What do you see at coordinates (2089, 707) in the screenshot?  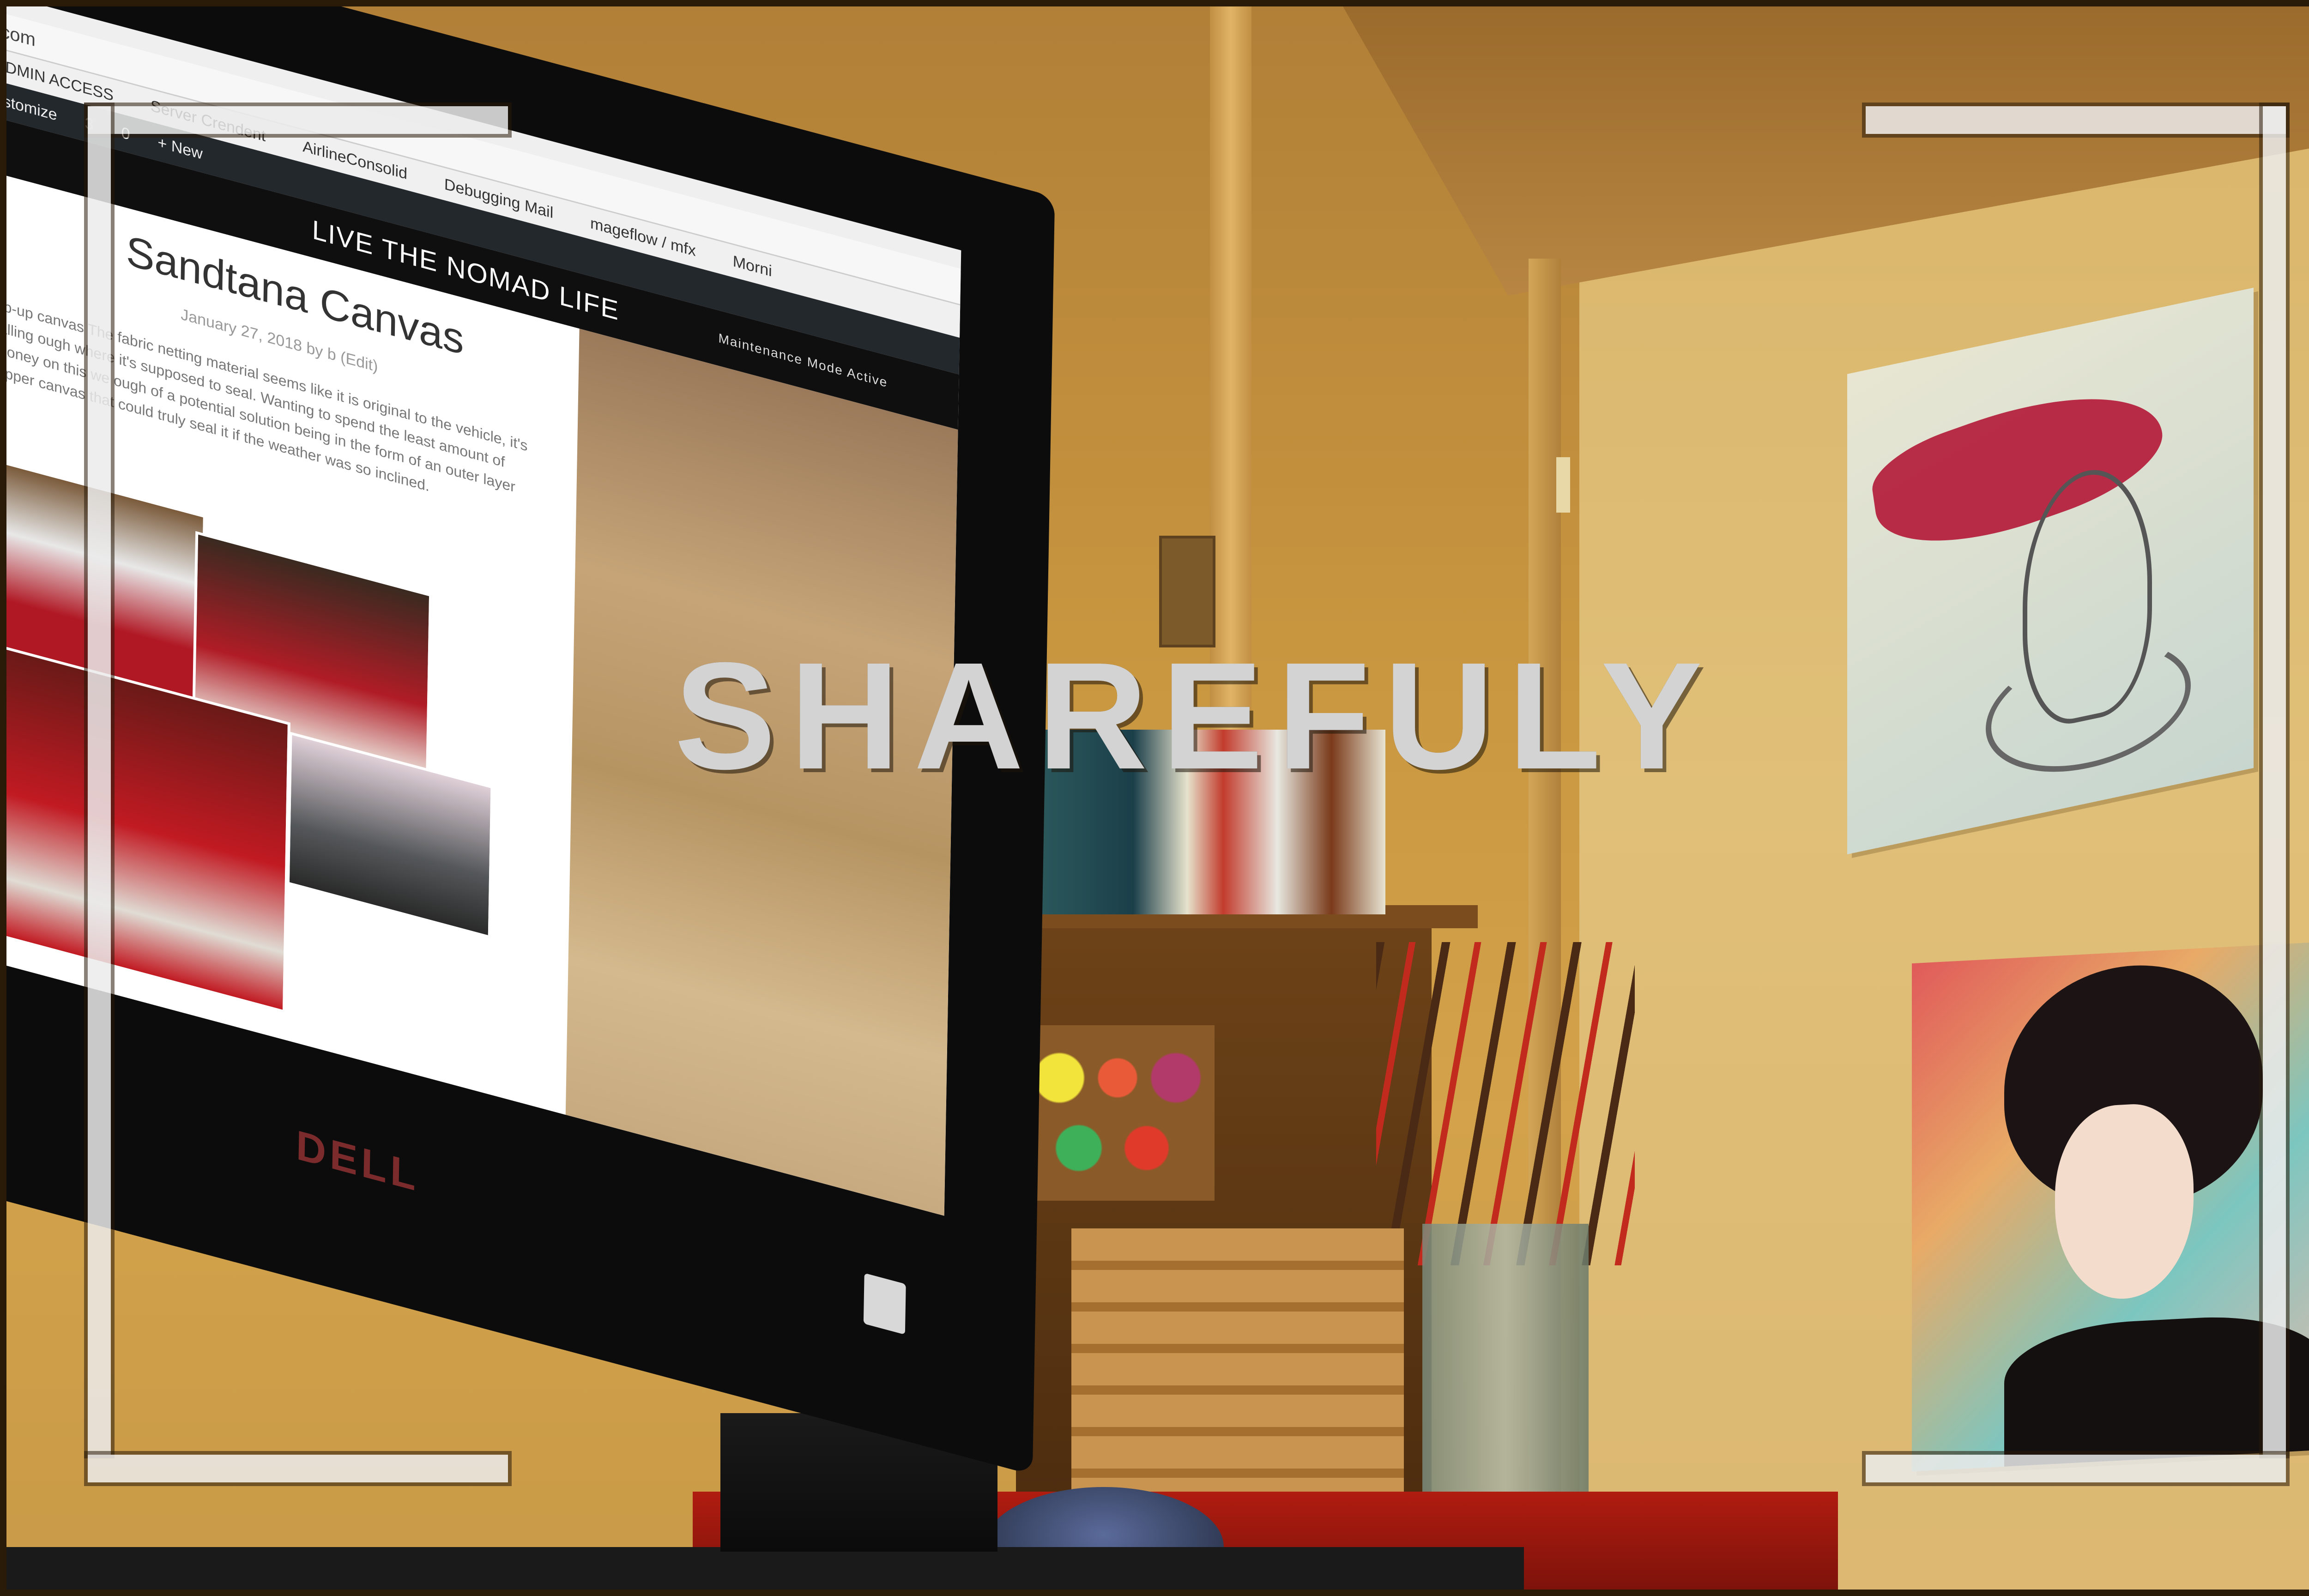 I see `painting-swirl` at bounding box center [2089, 707].